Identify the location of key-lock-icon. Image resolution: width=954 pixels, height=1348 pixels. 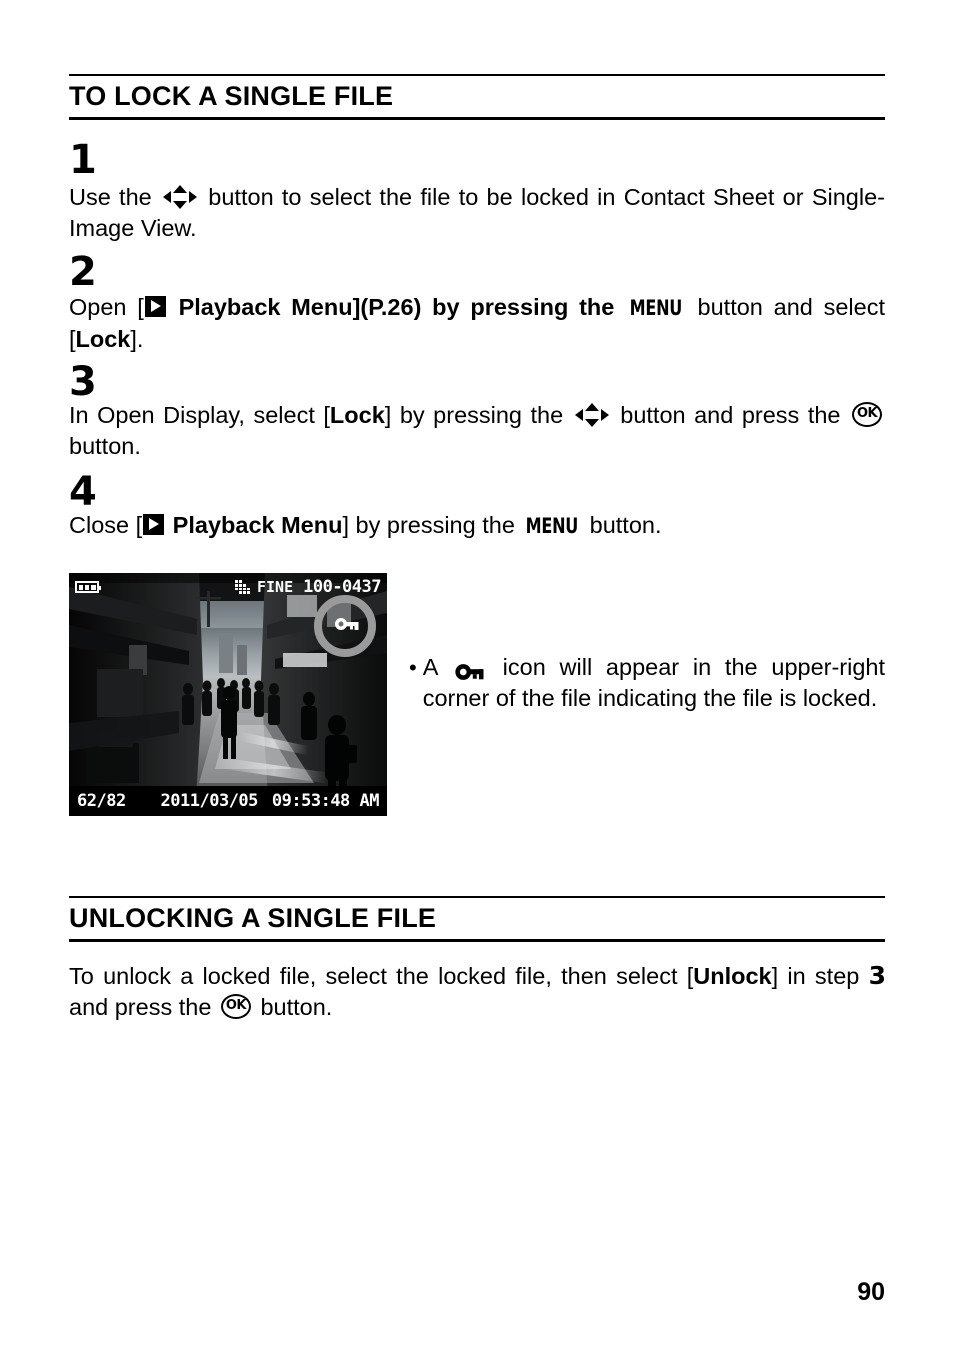
(347, 624).